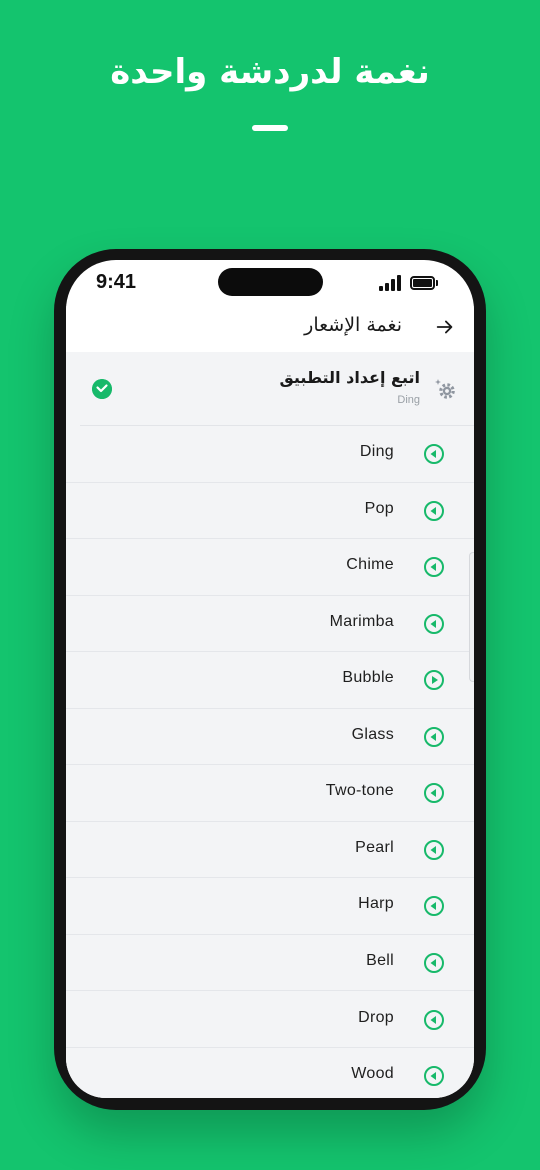 The height and width of the screenshot is (1170, 540). Describe the element at coordinates (270, 329) in the screenshot. I see `app-header: نغمة الإشعار` at that location.